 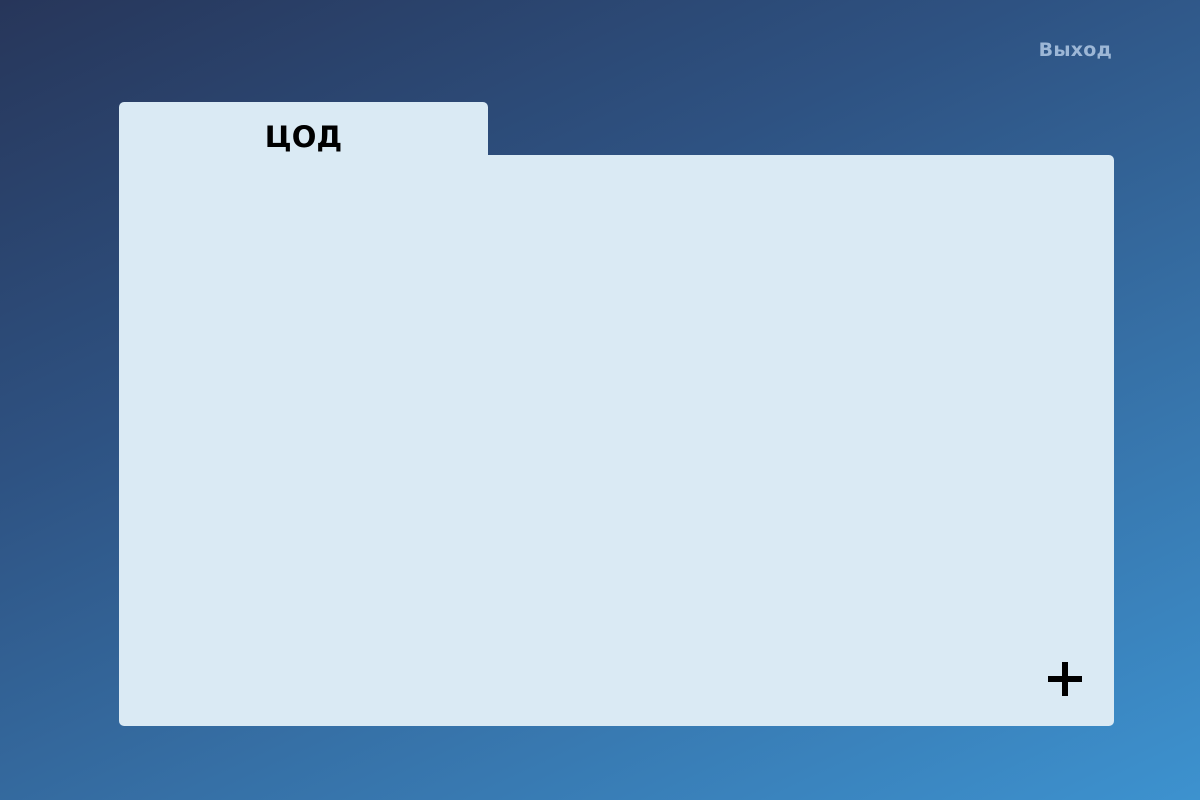 I want to click on add-button, so click(x=1065, y=679).